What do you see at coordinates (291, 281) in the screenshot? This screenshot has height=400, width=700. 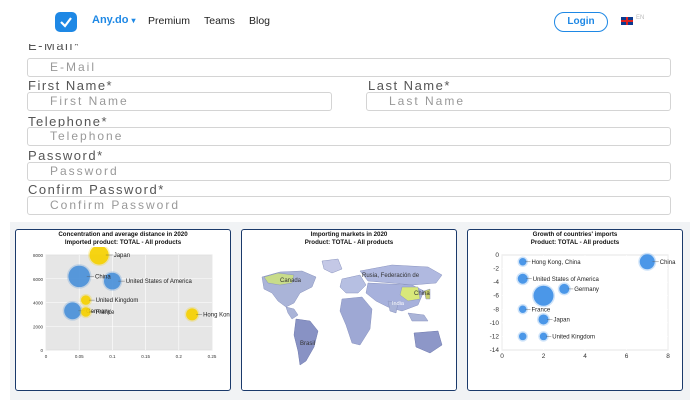 I see `map-label-canada: Canada` at bounding box center [291, 281].